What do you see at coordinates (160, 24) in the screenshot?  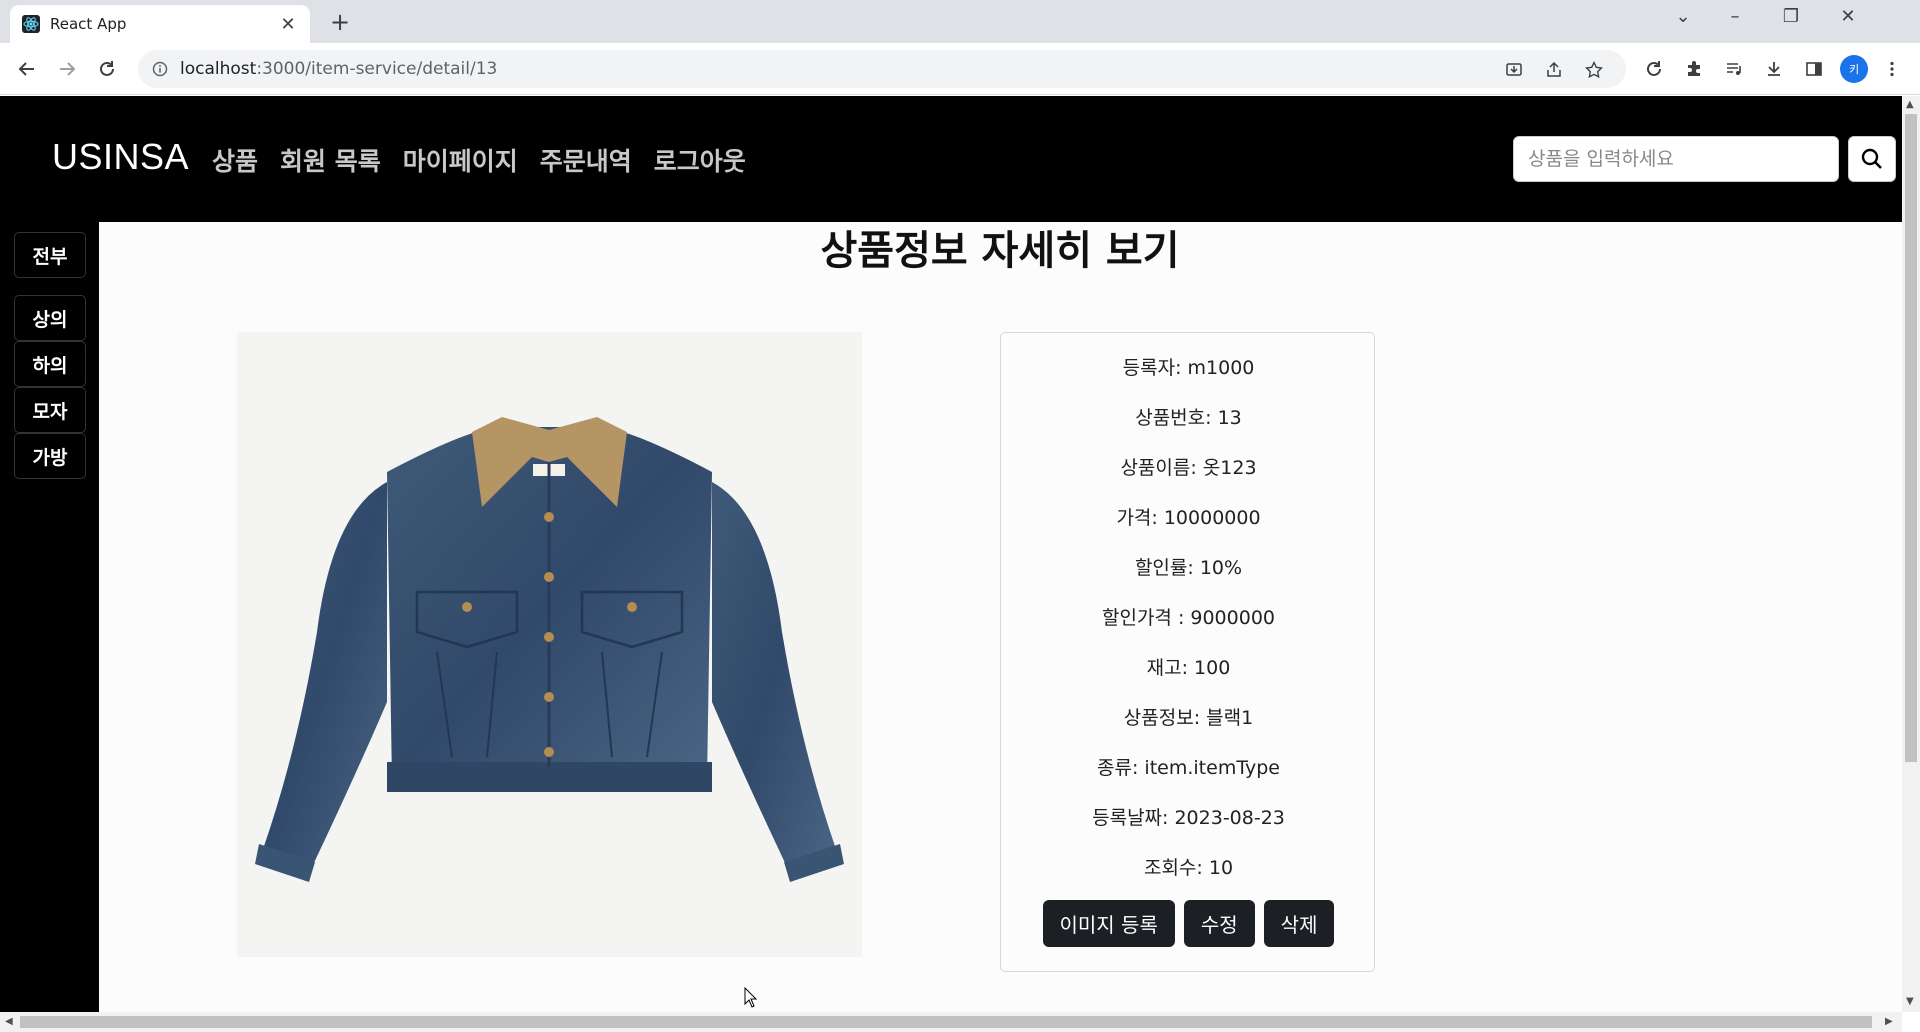 I see `browser-tab: React App ✕` at bounding box center [160, 24].